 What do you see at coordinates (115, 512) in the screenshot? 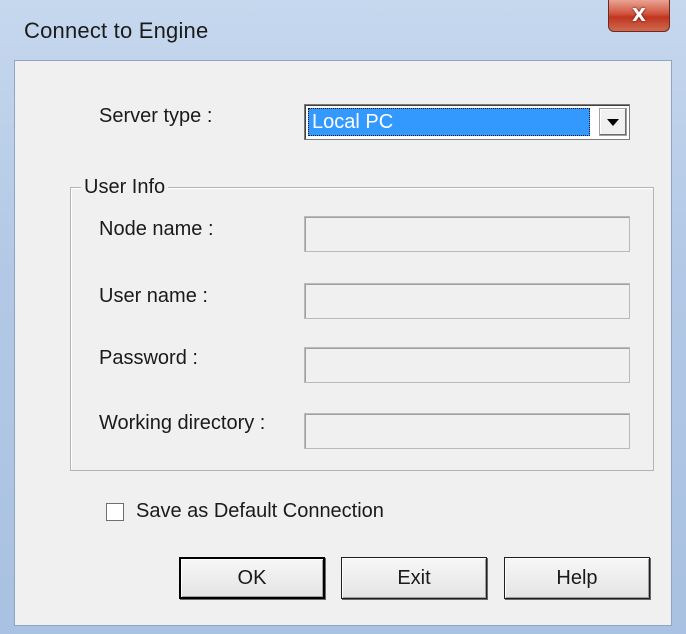
I see `save-default-checkbox` at bounding box center [115, 512].